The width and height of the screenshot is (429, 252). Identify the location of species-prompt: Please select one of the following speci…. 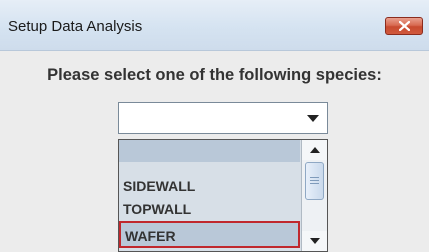
(214, 75).